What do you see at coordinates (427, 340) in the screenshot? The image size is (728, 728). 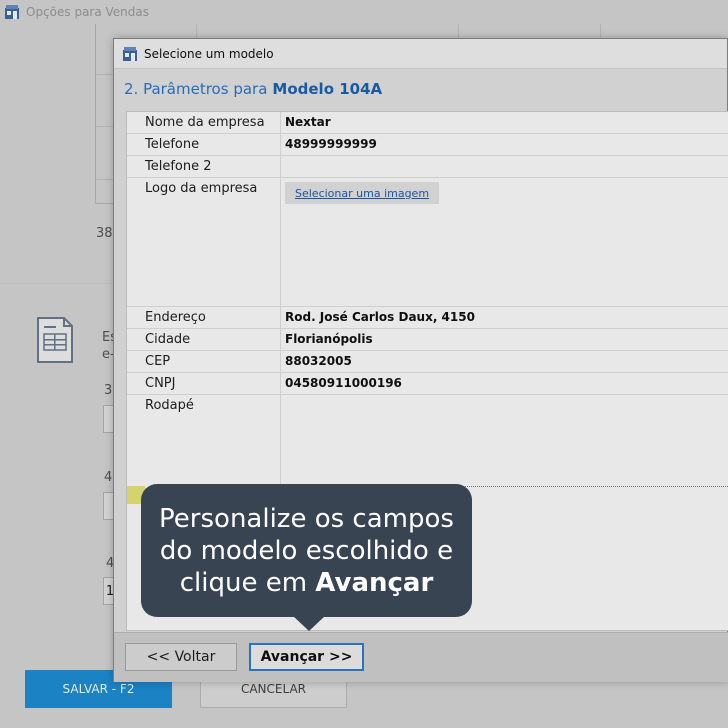 I see `field-row-city: Cidade Florianópolis` at bounding box center [427, 340].